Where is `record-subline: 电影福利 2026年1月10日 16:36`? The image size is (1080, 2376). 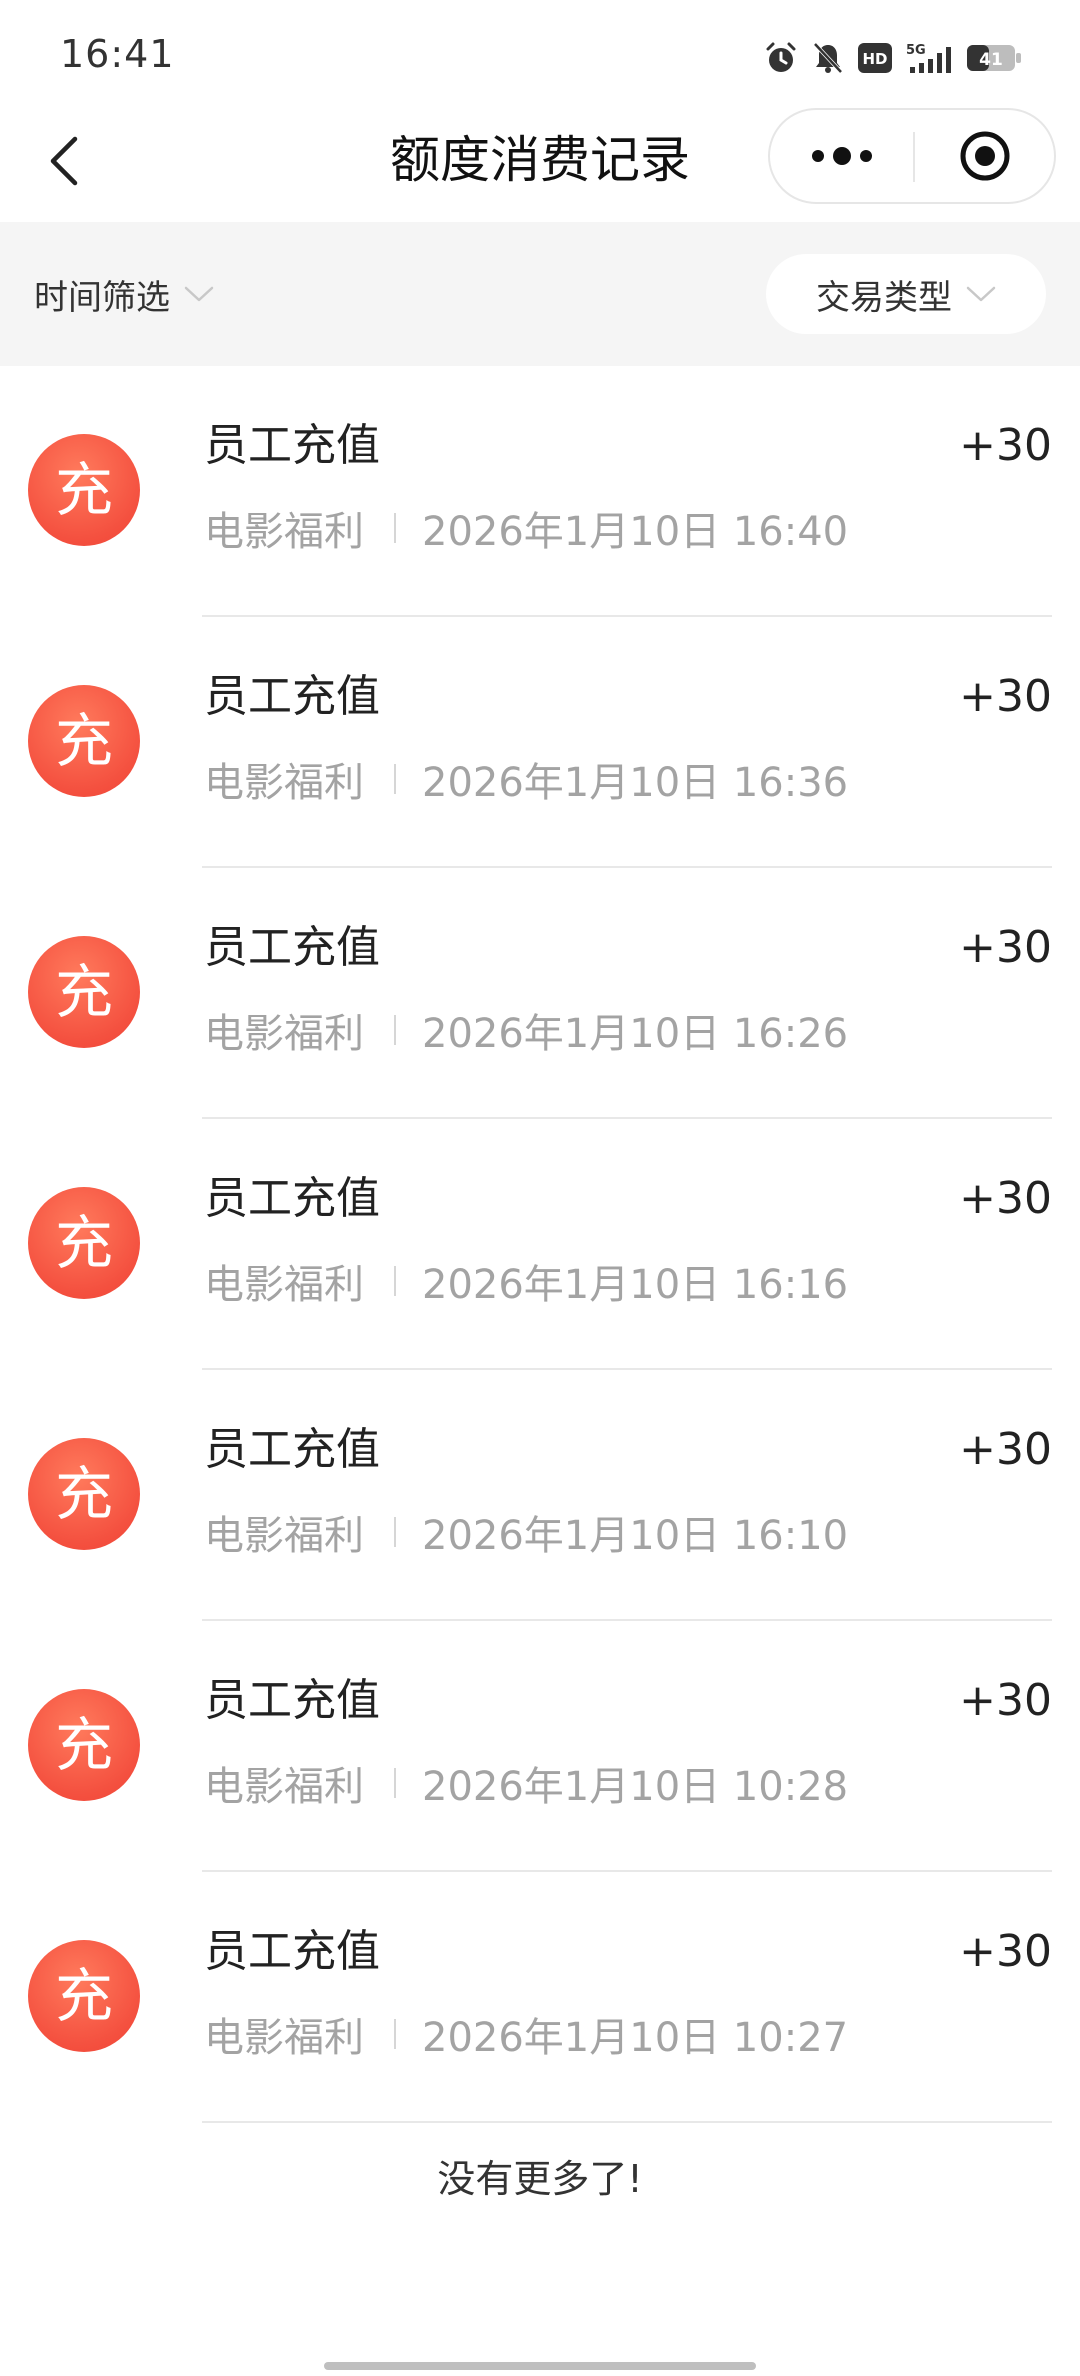
record-subline: 电影福利 2026年1月10日 16:36 is located at coordinates (526, 779).